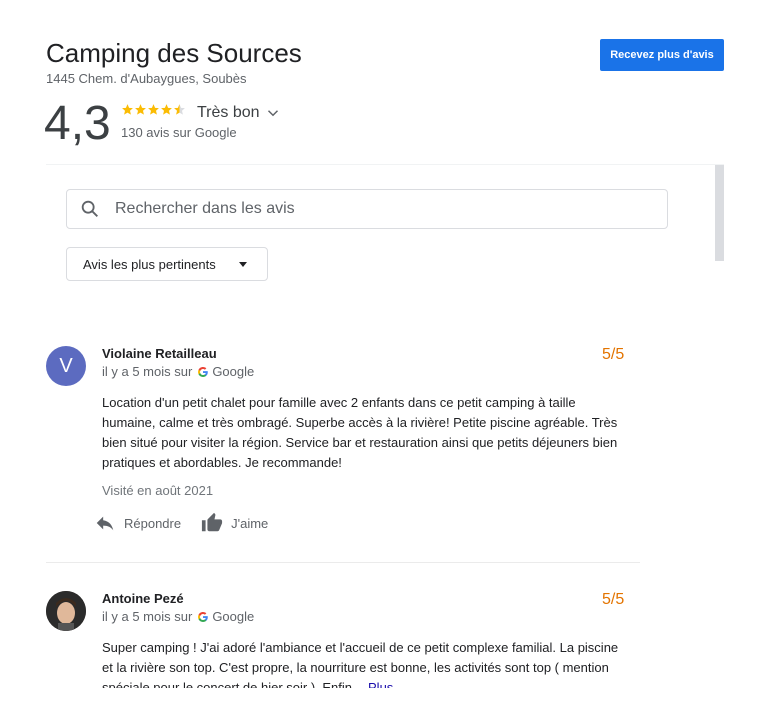  What do you see at coordinates (179, 132) in the screenshot?
I see `review-count: 130 avis sur Google` at bounding box center [179, 132].